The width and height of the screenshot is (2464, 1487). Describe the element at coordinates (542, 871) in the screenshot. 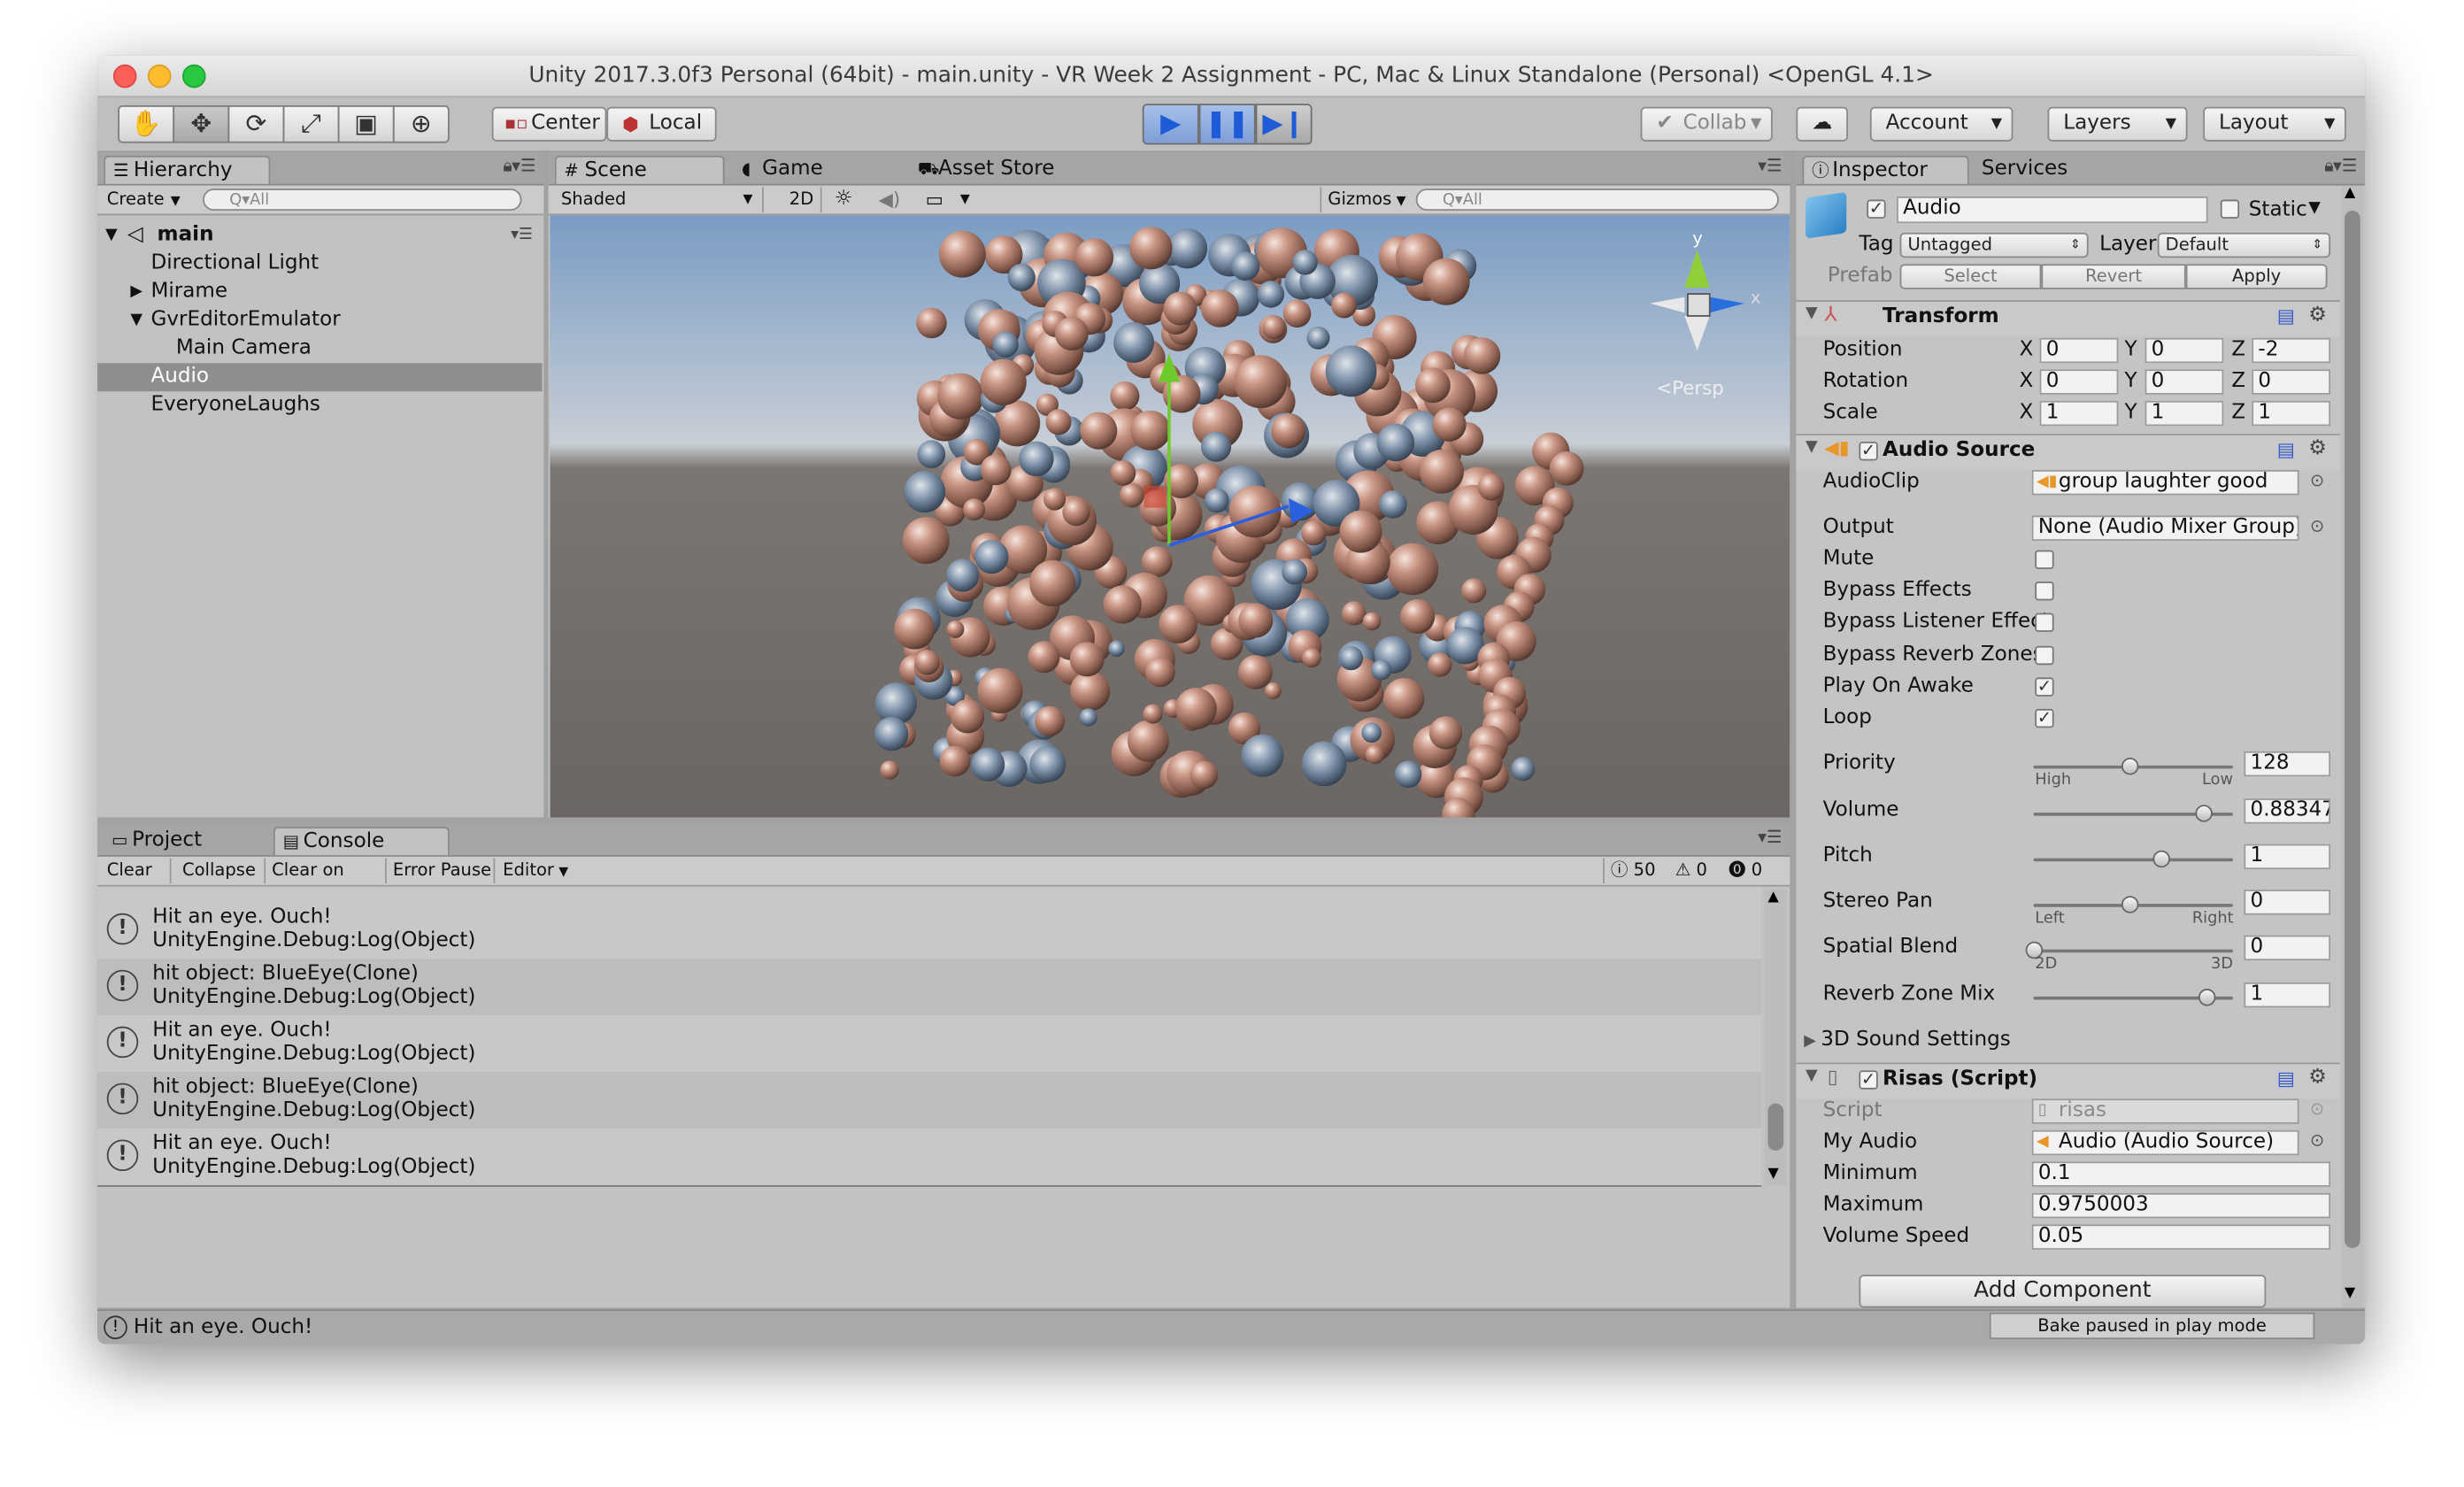

I see `editor-dropdown: Editor ▼` at that location.